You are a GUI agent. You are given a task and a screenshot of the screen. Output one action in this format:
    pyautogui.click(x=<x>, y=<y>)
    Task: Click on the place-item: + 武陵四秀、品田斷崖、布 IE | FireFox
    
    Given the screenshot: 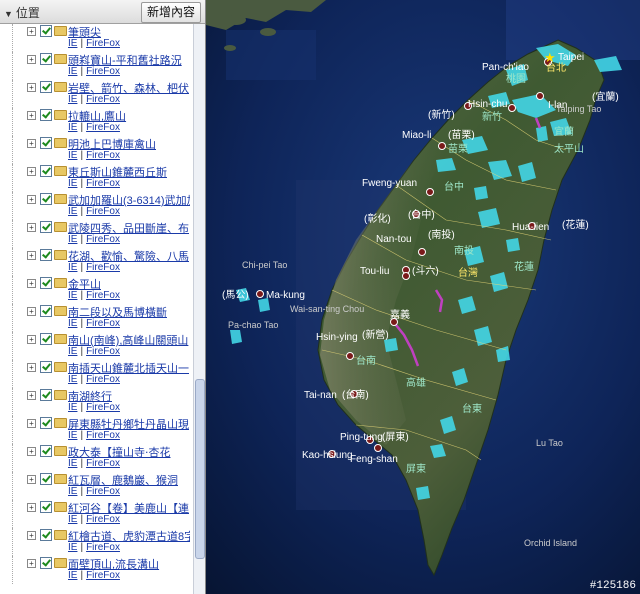 What is the action you would take?
    pyautogui.click(x=96, y=234)
    